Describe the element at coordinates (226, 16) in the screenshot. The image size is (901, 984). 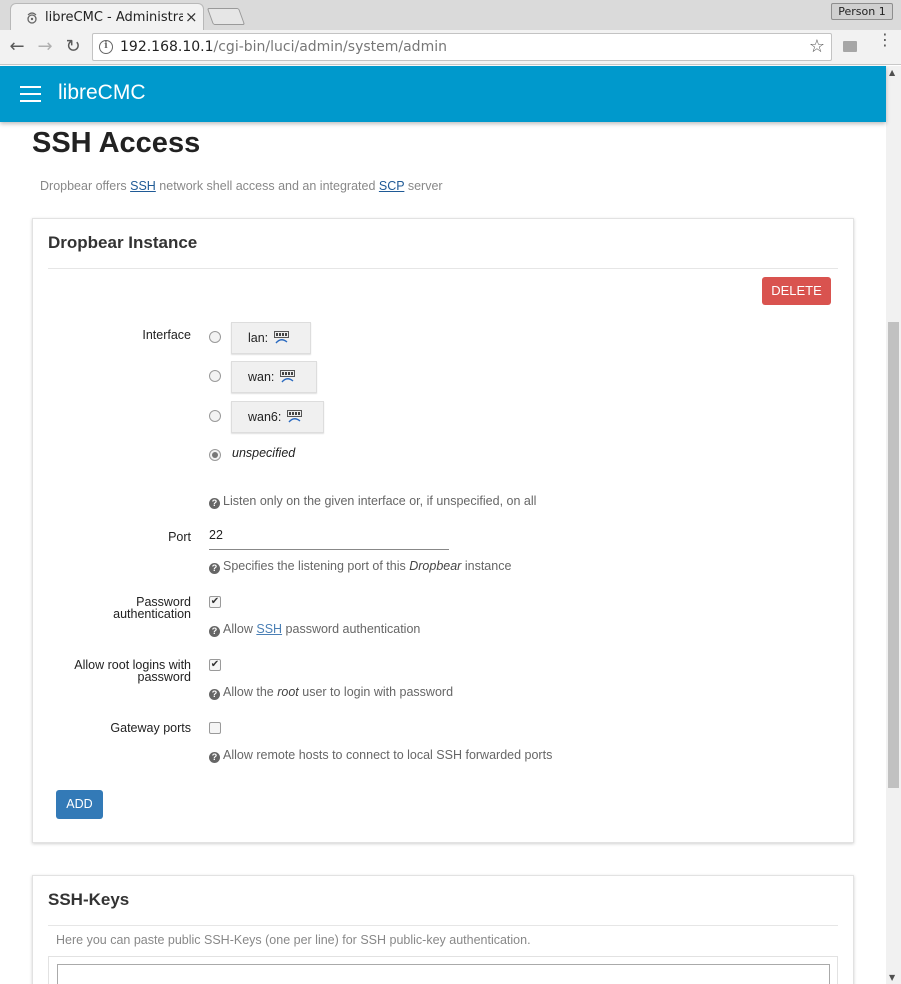
I see `new-tab-button` at that location.